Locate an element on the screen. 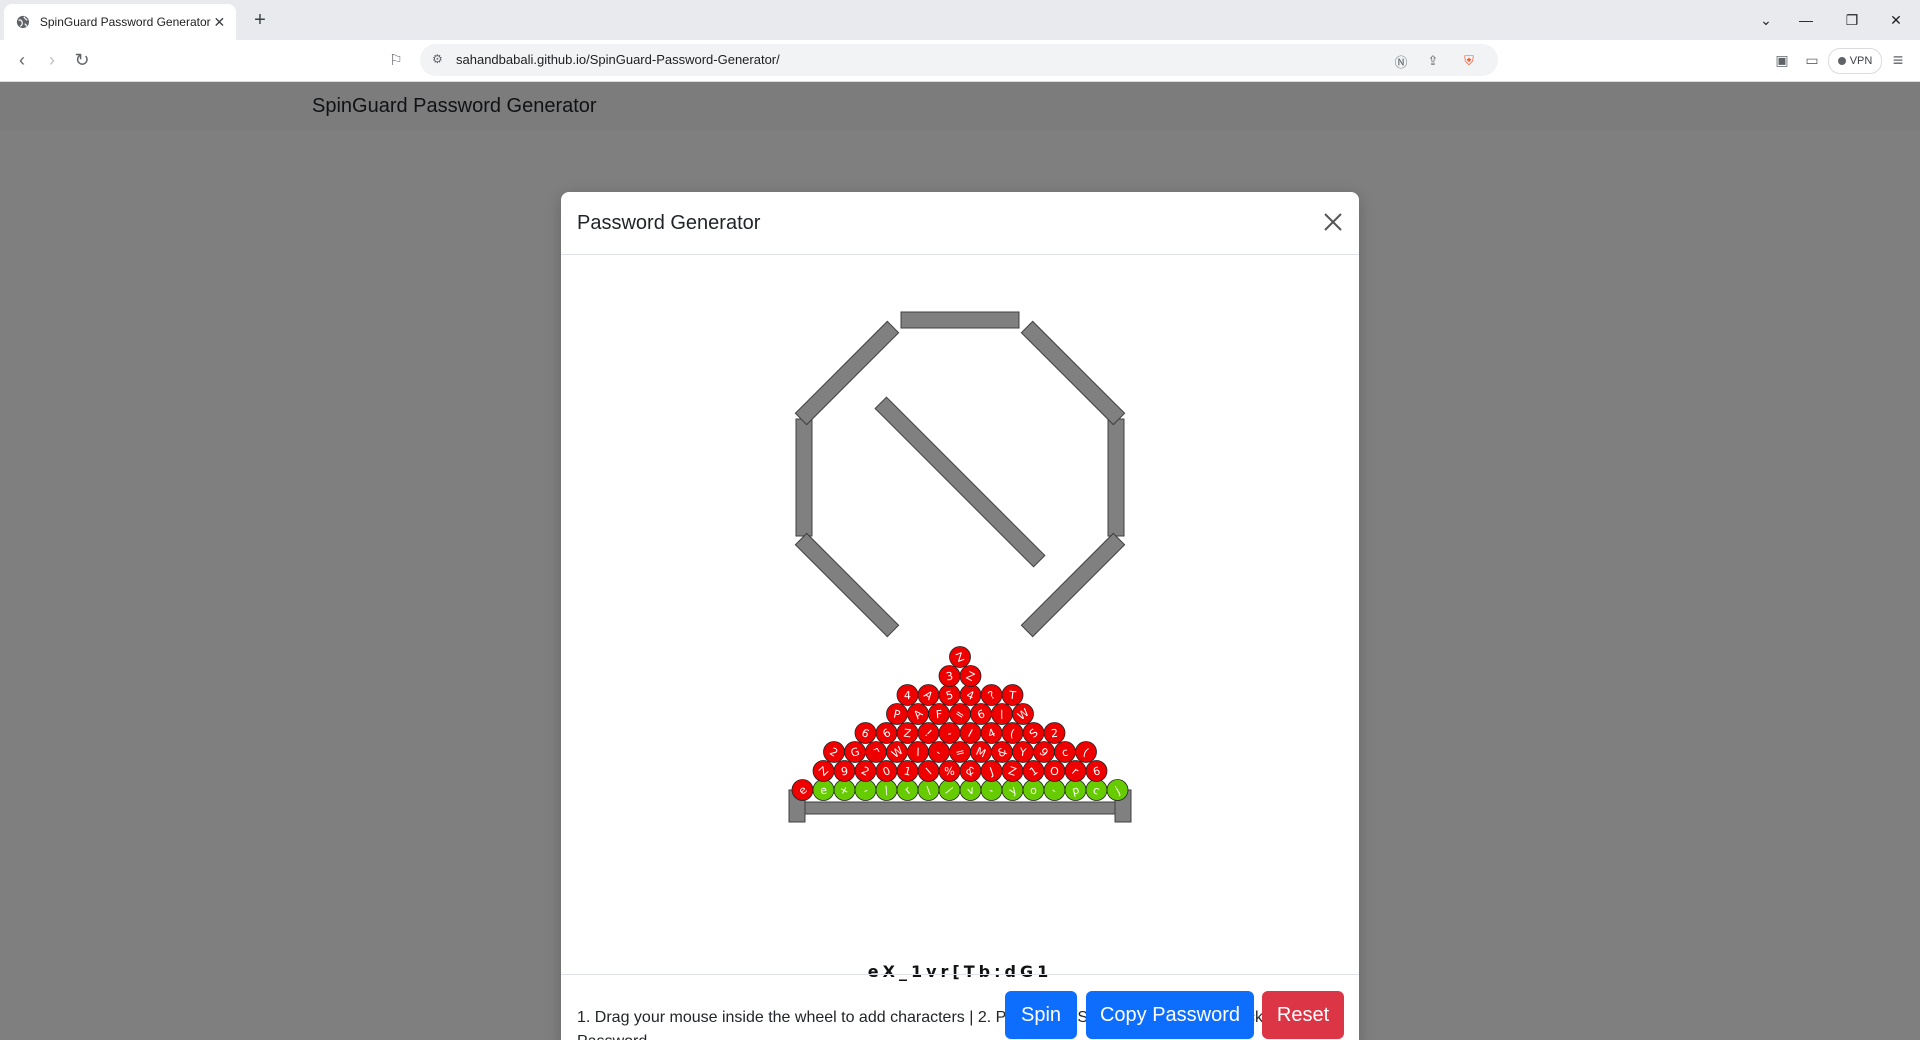 Image resolution: width=1920 pixels, height=1040 pixels. wall-top is located at coordinates (960, 320).